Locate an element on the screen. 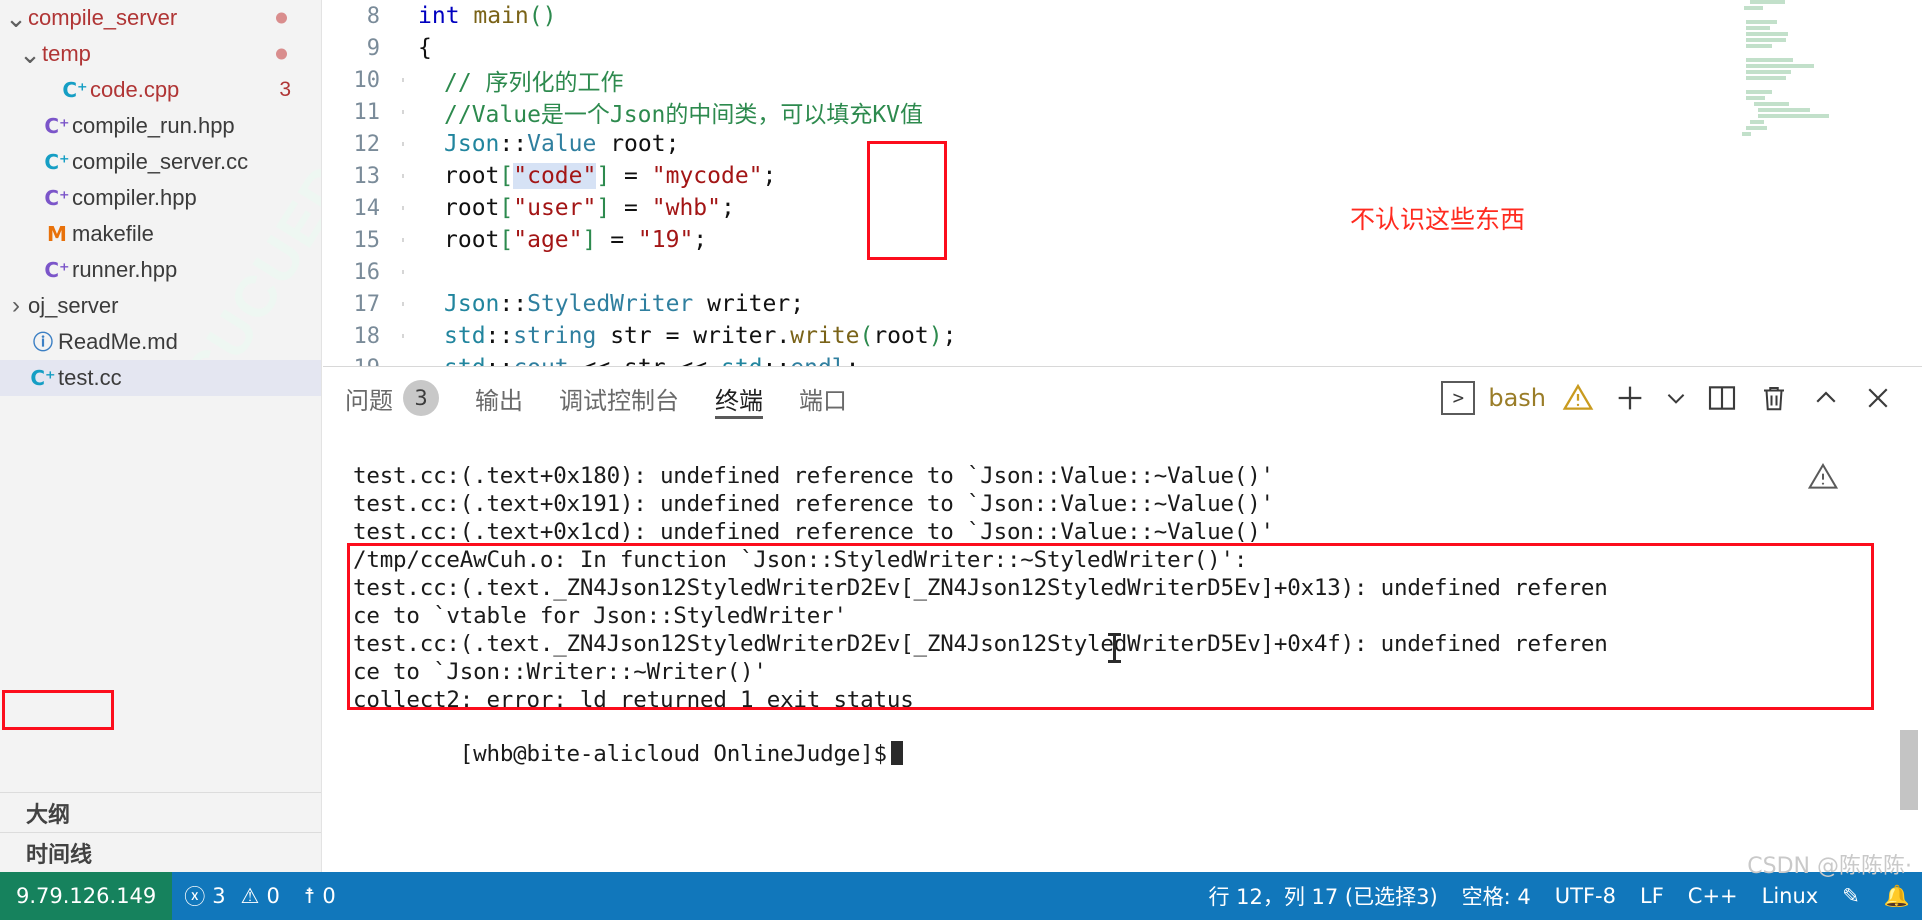 The image size is (1922, 920). terminal-inline-warning-icon is located at coordinates (1823, 481).